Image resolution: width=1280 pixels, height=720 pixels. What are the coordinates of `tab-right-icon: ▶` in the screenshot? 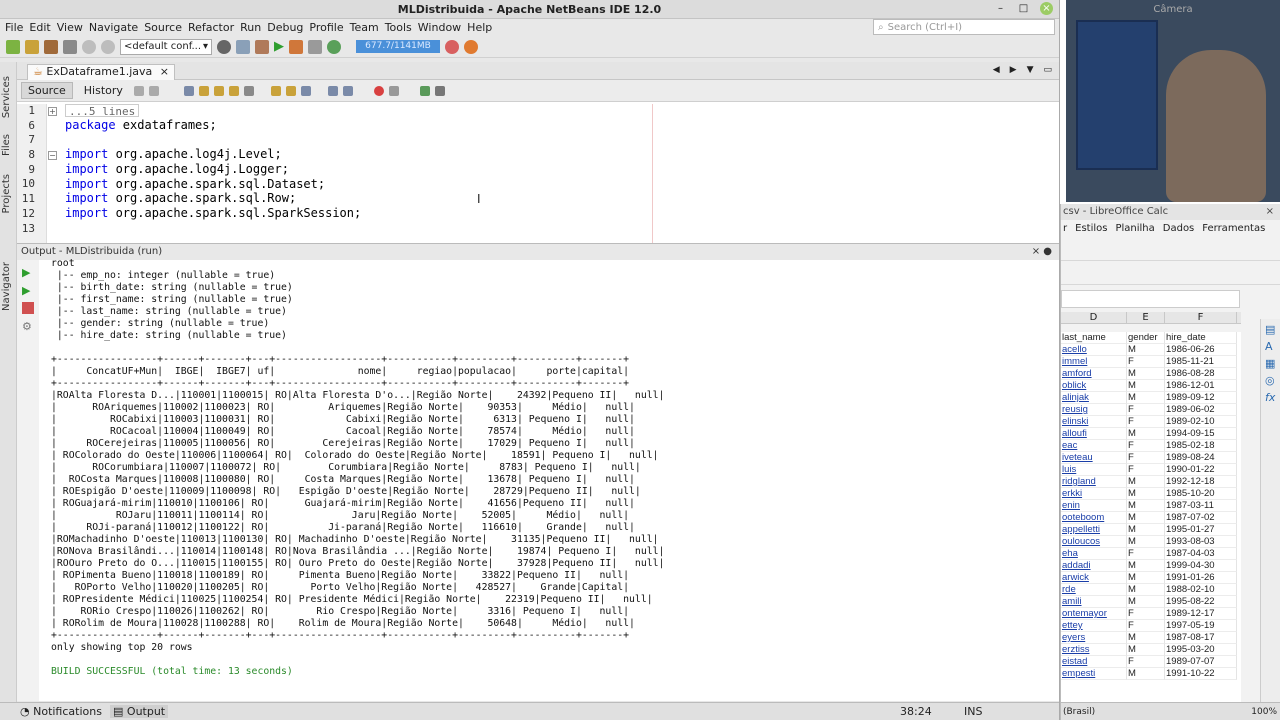 It's located at (1013, 70).